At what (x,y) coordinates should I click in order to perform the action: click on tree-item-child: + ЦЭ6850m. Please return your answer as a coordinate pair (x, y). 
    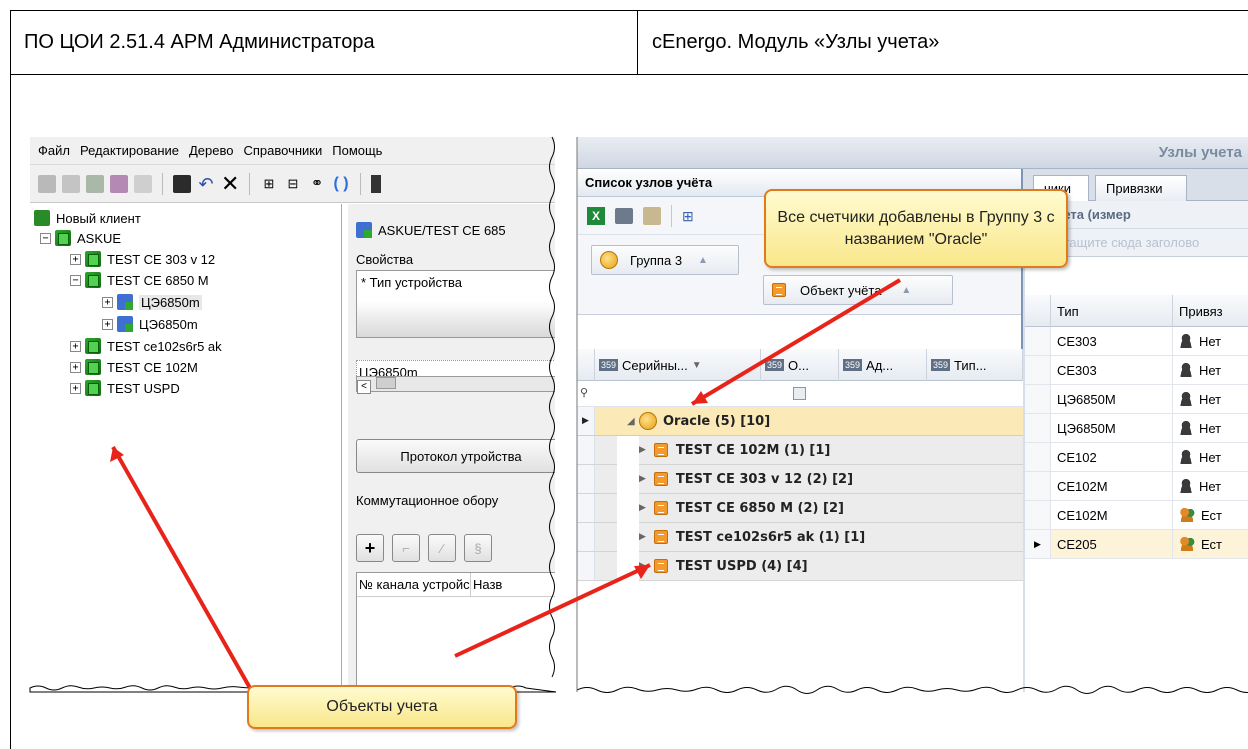
    Looking at the image, I should click on (150, 324).